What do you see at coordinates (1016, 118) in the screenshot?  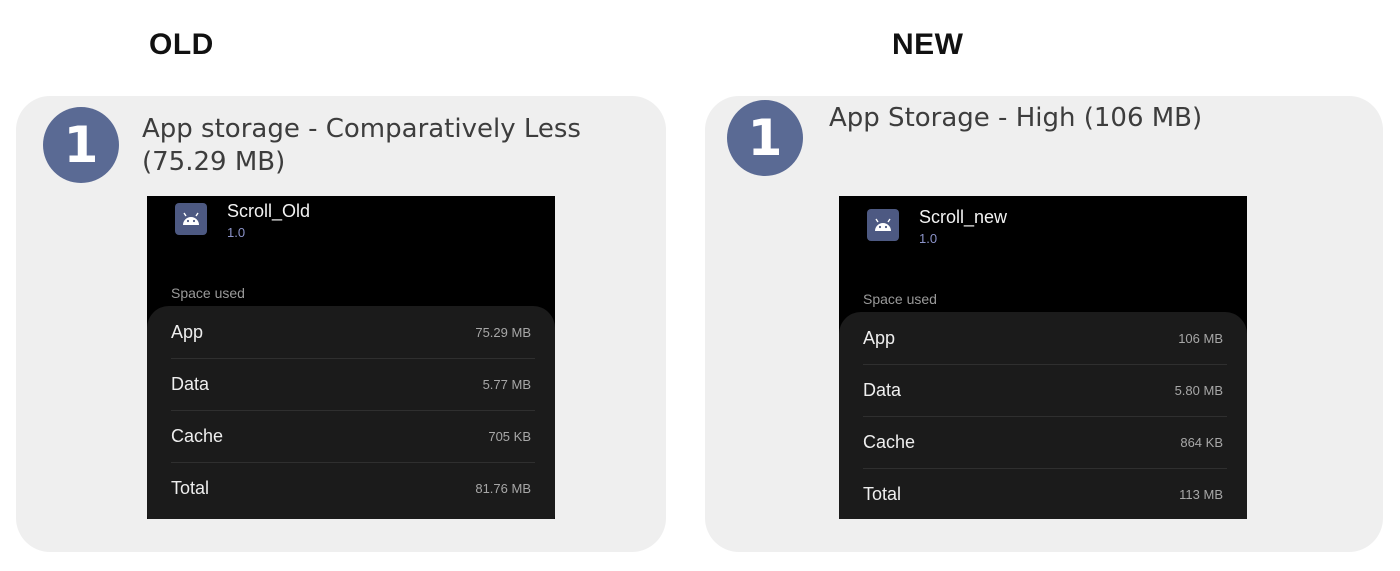 I see `storage-caption: App Storage - High (106 MB)` at bounding box center [1016, 118].